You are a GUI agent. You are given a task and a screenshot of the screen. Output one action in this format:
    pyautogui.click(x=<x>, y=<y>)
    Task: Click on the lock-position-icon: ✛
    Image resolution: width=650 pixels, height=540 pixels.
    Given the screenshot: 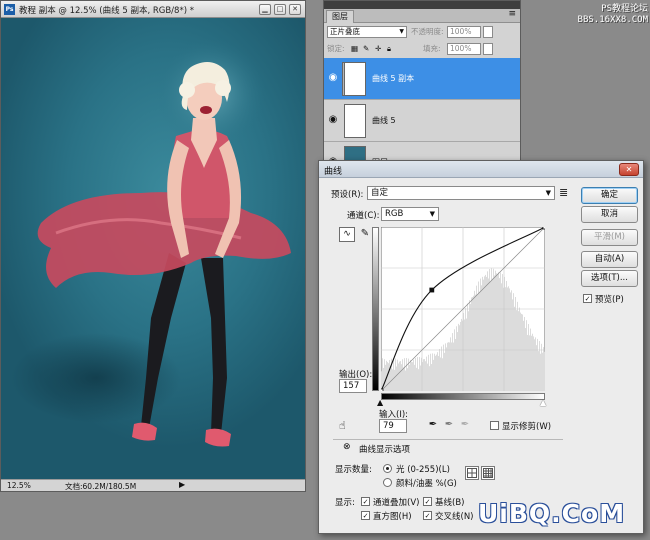 What is the action you would take?
    pyautogui.click(x=378, y=49)
    